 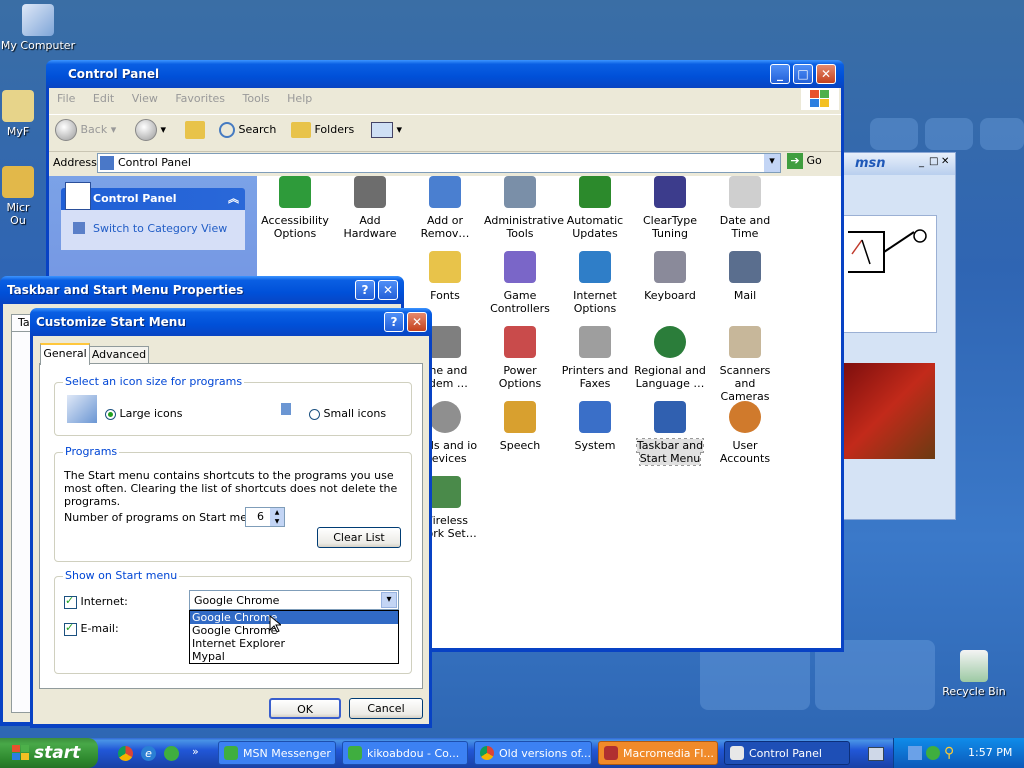 I want to click on cancel-button: Cancel, so click(x=386, y=708).